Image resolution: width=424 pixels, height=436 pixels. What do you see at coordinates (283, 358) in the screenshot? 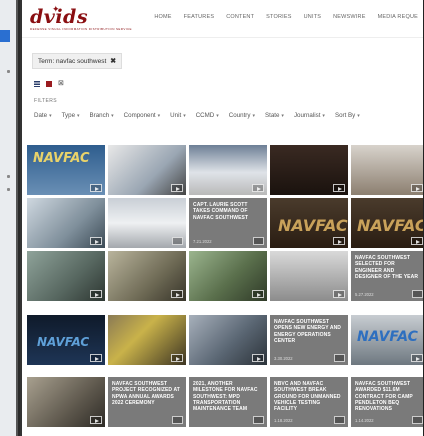
I see `tile-date: 3.30.2022` at bounding box center [283, 358].